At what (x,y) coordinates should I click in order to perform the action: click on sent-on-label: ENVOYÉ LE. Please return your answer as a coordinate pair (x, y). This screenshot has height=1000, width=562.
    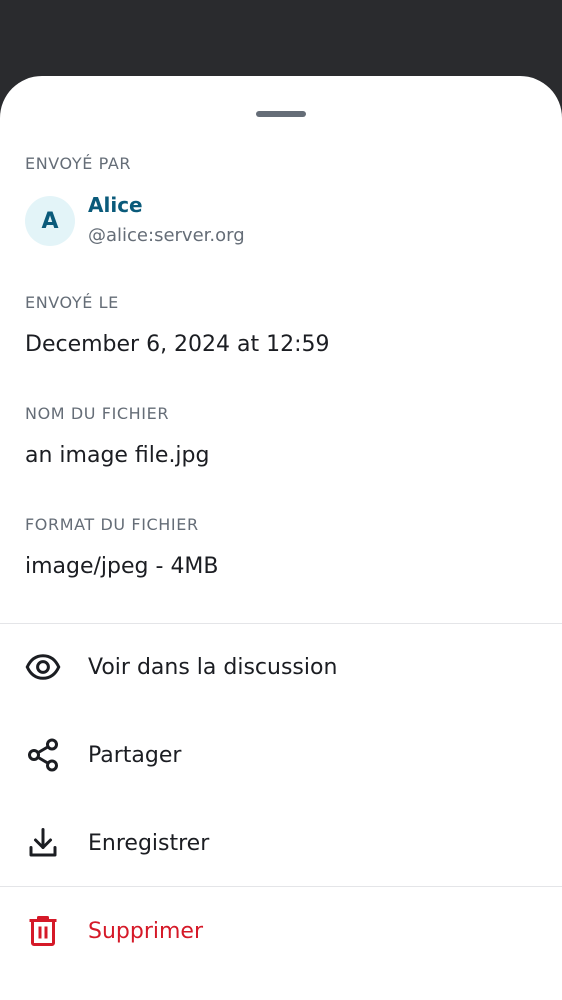
    Looking at the image, I should click on (72, 302).